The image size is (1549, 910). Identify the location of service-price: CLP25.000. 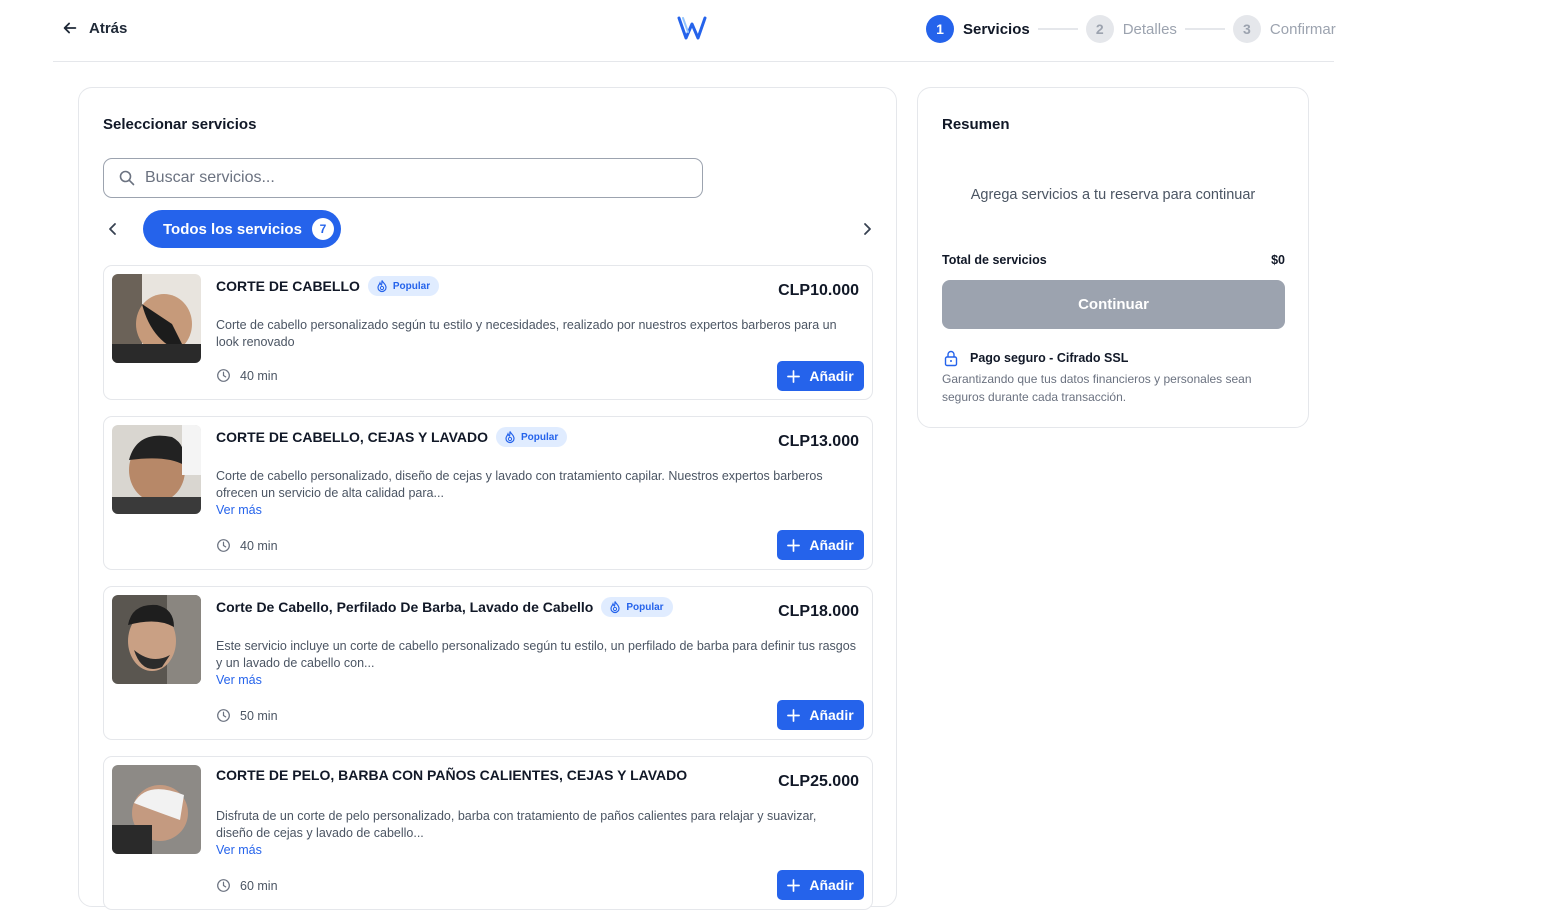
(818, 781).